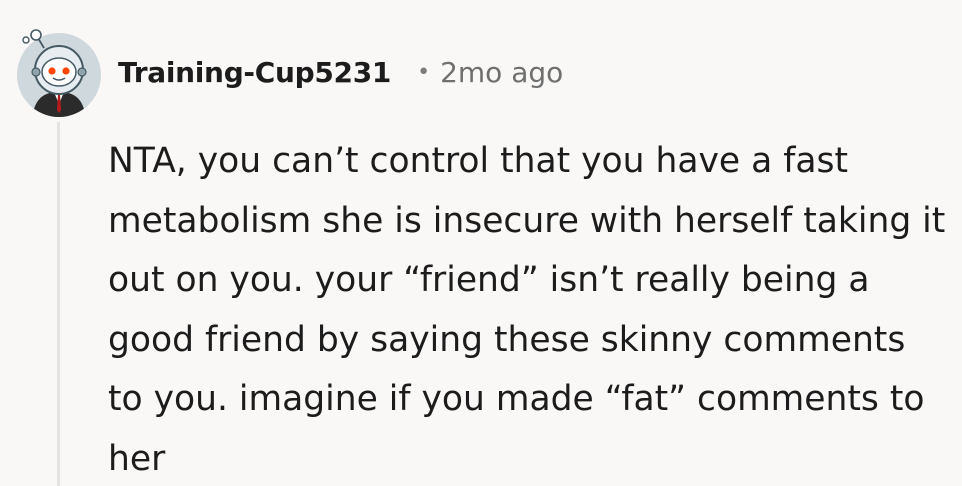 Image resolution: width=962 pixels, height=486 pixels. What do you see at coordinates (58, 304) in the screenshot?
I see `thread-line` at bounding box center [58, 304].